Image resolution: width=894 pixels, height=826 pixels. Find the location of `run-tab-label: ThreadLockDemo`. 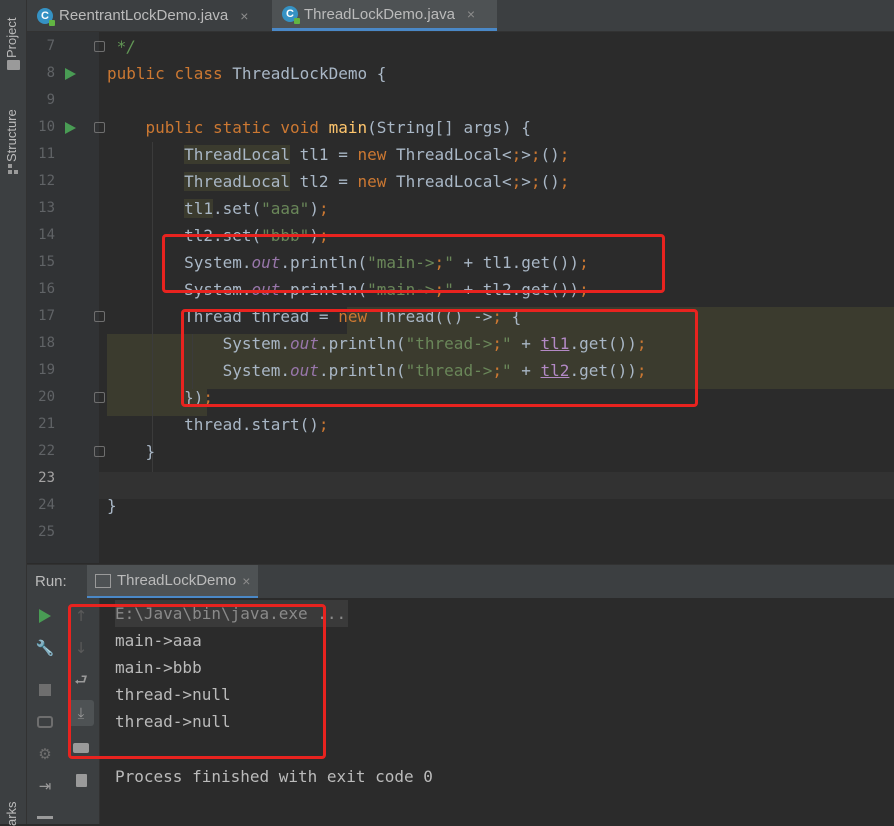

run-tab-label: ThreadLockDemo is located at coordinates (177, 580).